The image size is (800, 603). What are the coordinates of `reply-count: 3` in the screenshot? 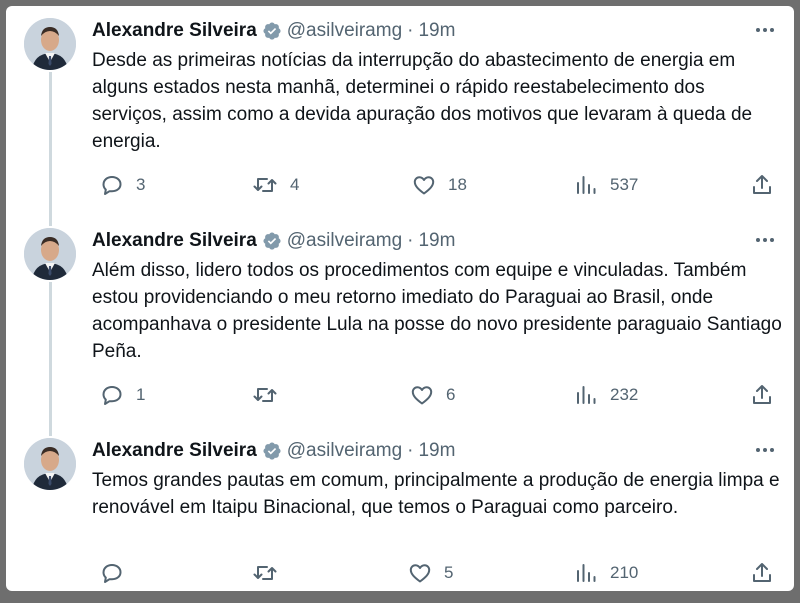 It's located at (141, 184).